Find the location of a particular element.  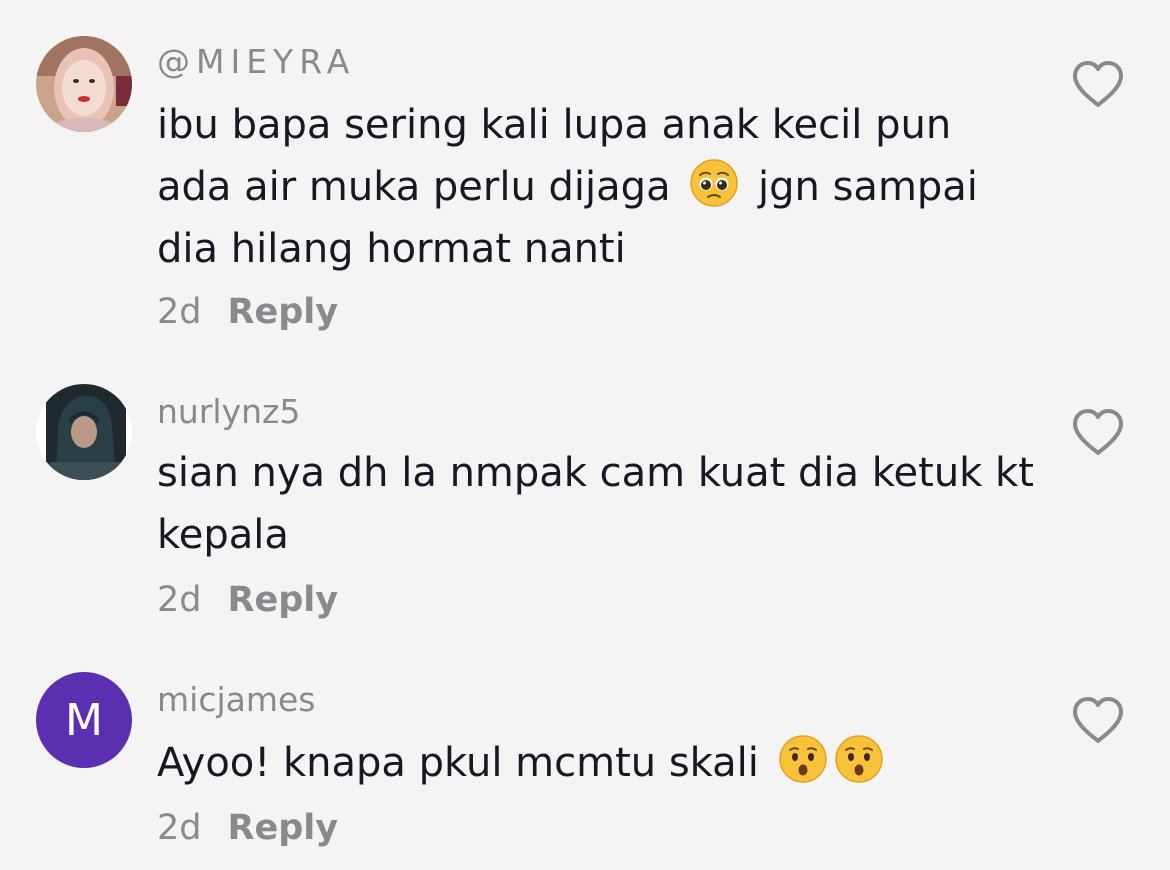

comment-username: micjames is located at coordinates (236, 699).